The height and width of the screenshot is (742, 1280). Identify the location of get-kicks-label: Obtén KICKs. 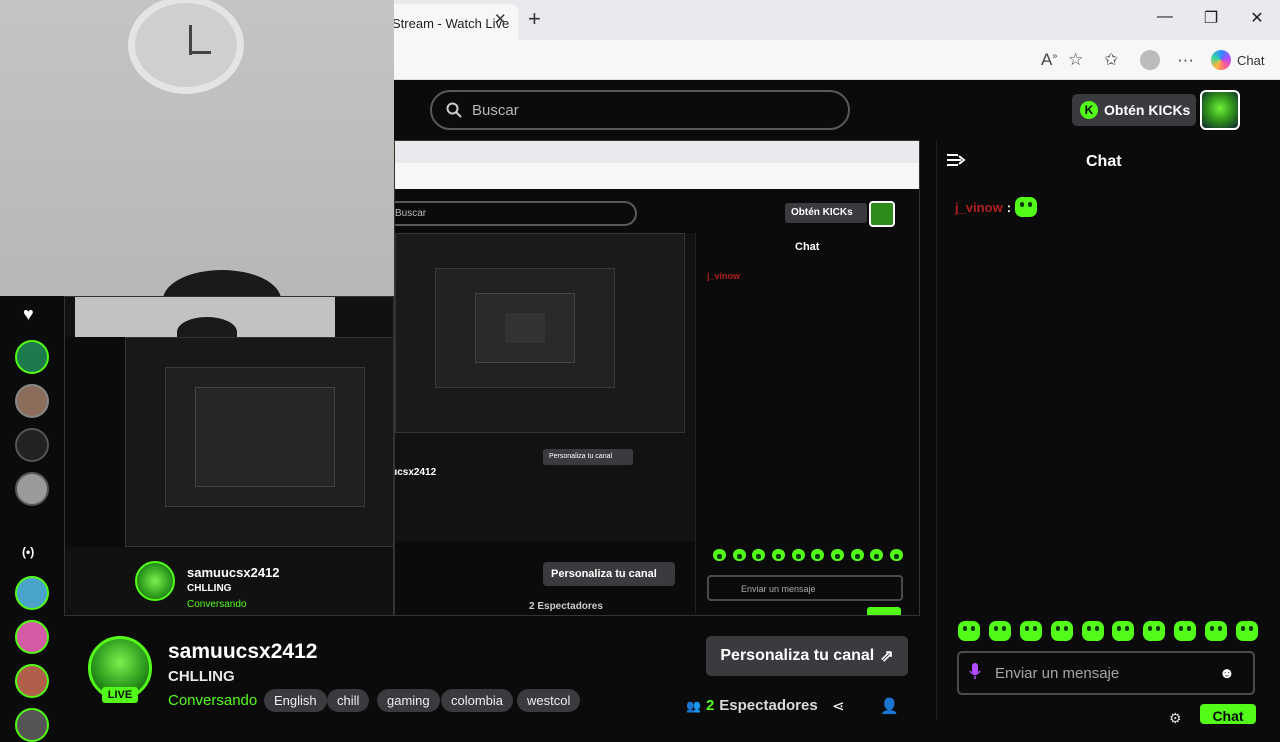
(1147, 110).